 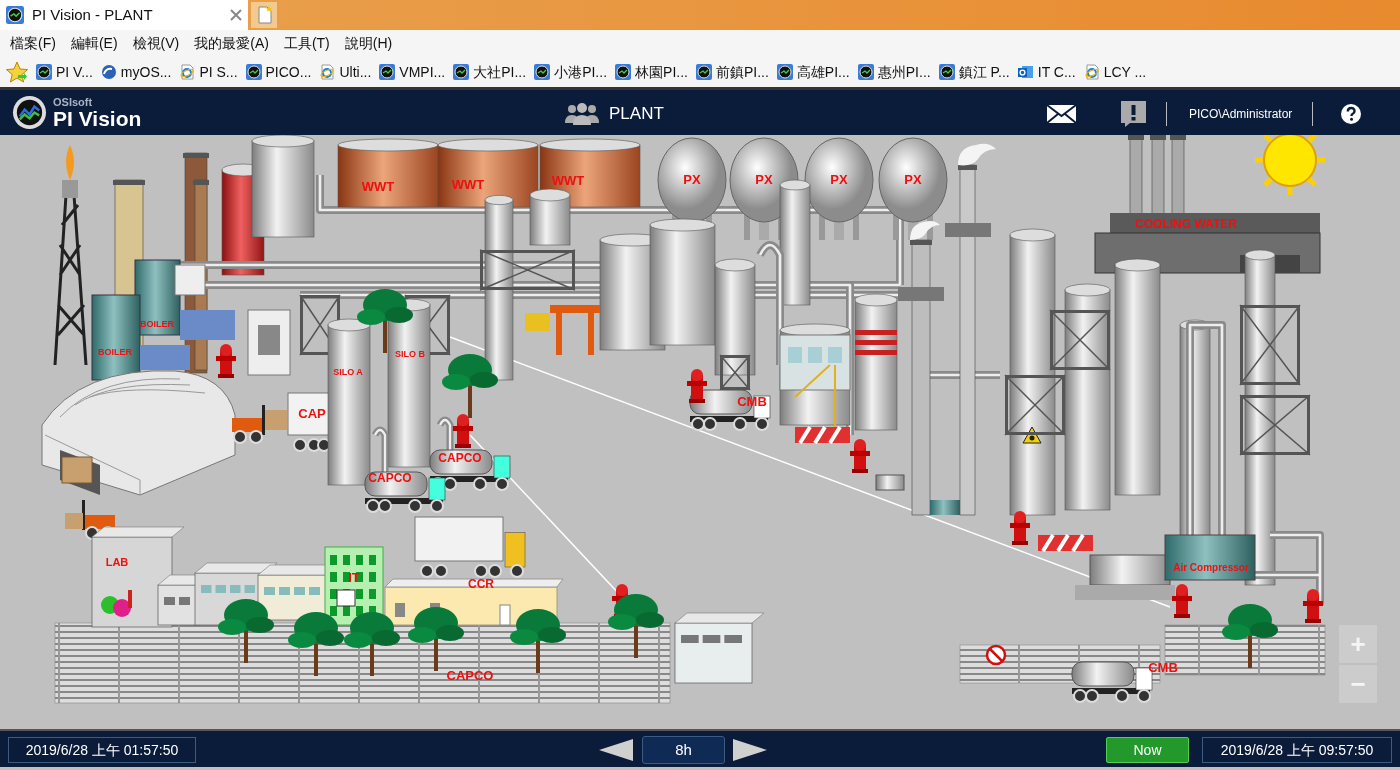 I want to click on menu-item: 工具(T), so click(x=306, y=43).